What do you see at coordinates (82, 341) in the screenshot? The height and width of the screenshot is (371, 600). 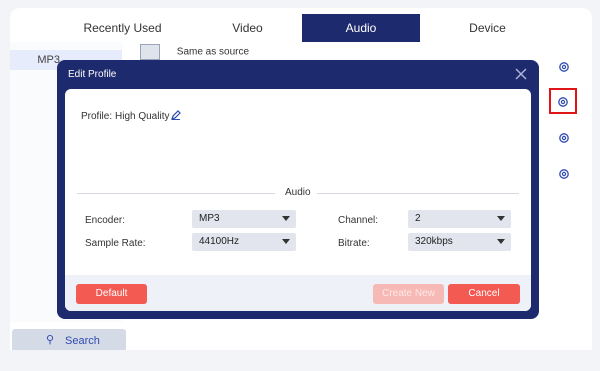 I see `search-label: Search` at bounding box center [82, 341].